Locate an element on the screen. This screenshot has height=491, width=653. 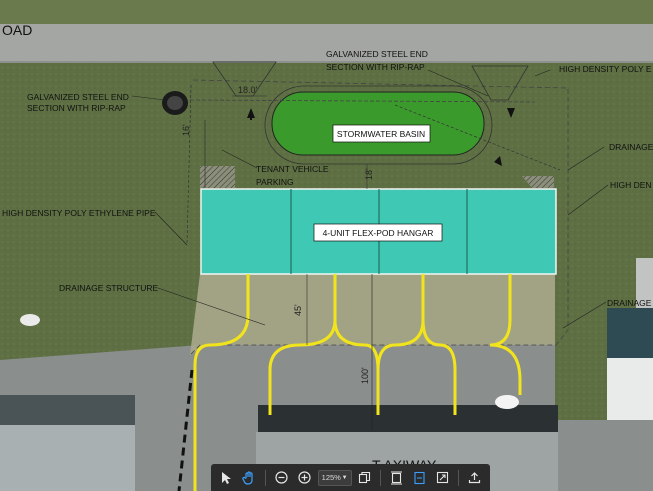
viewer-toolbar: 125% ▼ is located at coordinates (350, 477).